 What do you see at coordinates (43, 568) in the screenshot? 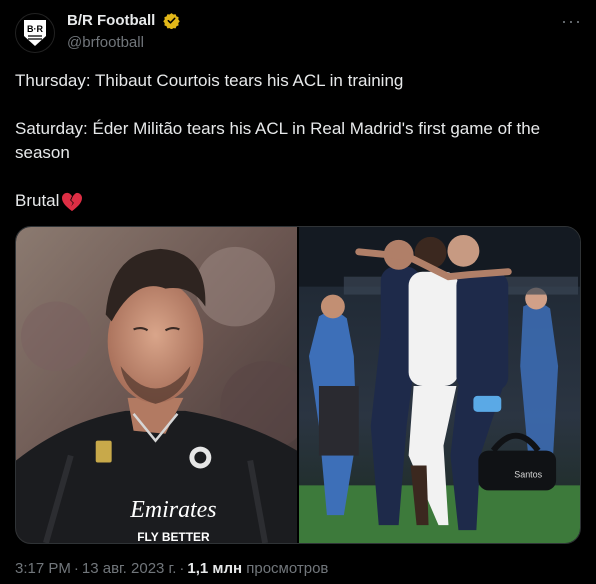
I see `tweet-time: 3:17 PM` at bounding box center [43, 568].